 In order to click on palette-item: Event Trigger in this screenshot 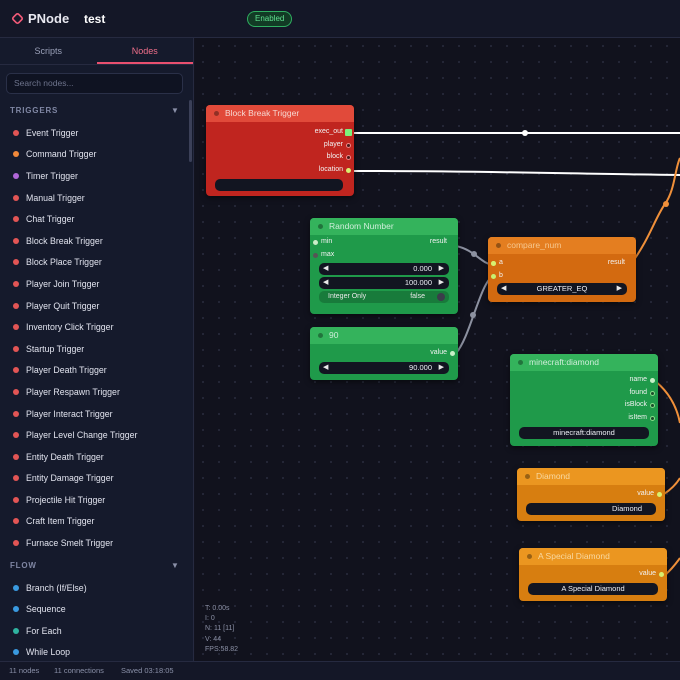, I will do `click(94, 133)`.